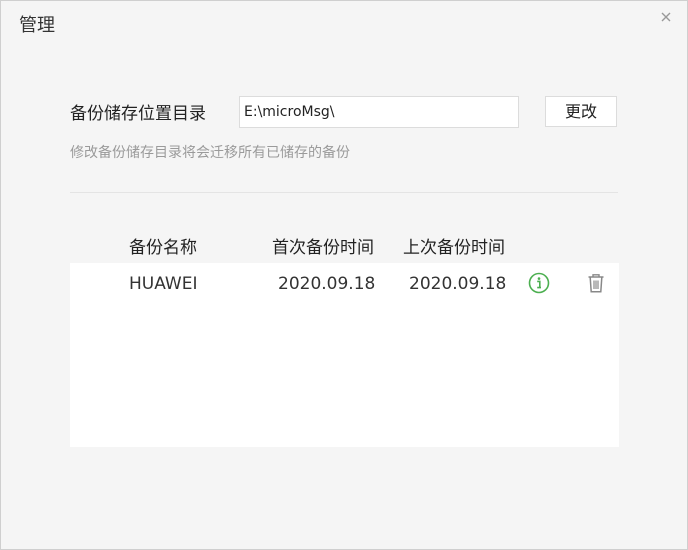 The width and height of the screenshot is (688, 550). Describe the element at coordinates (327, 284) in the screenshot. I see `first-backup-cell: 2020.09.18` at that location.